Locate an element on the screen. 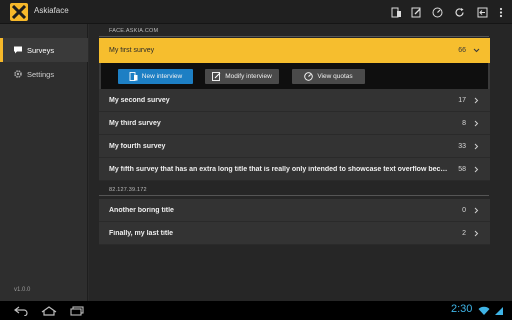  button-label: New interview is located at coordinates (162, 76).